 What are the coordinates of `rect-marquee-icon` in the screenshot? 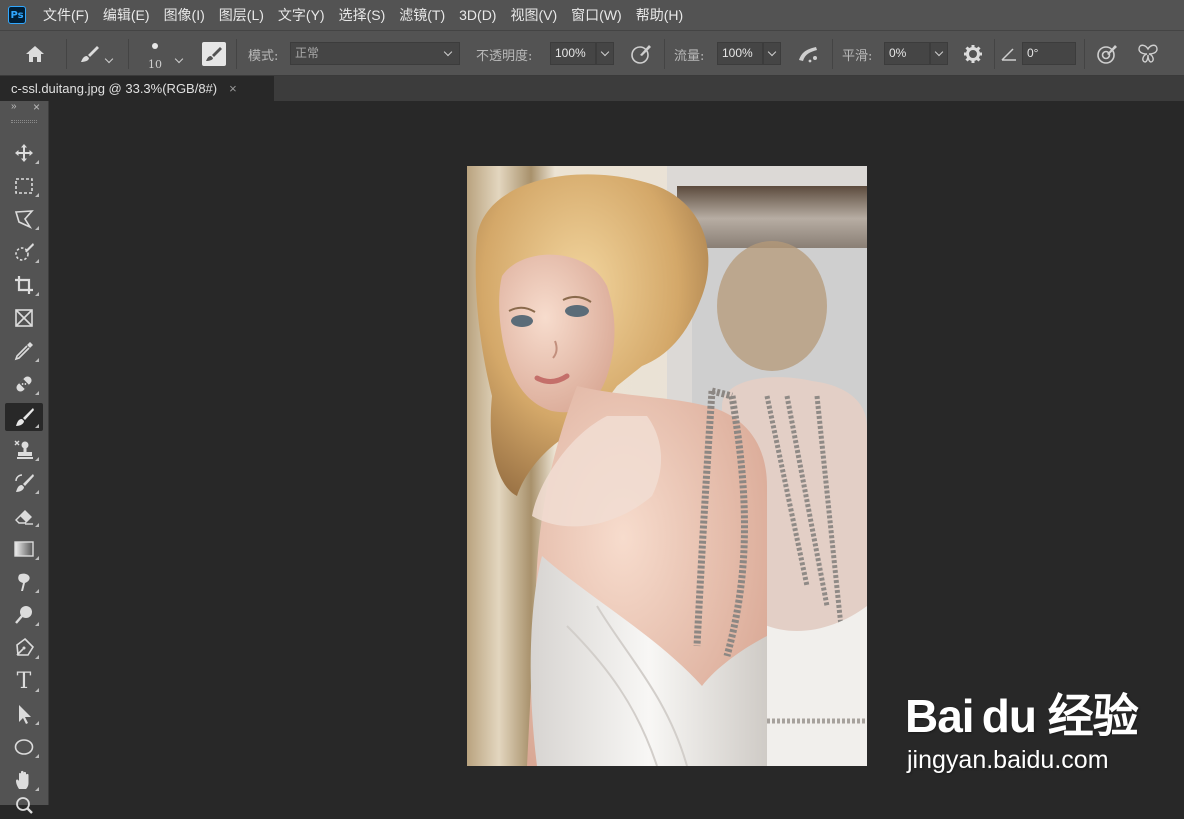 It's located at (24, 186).